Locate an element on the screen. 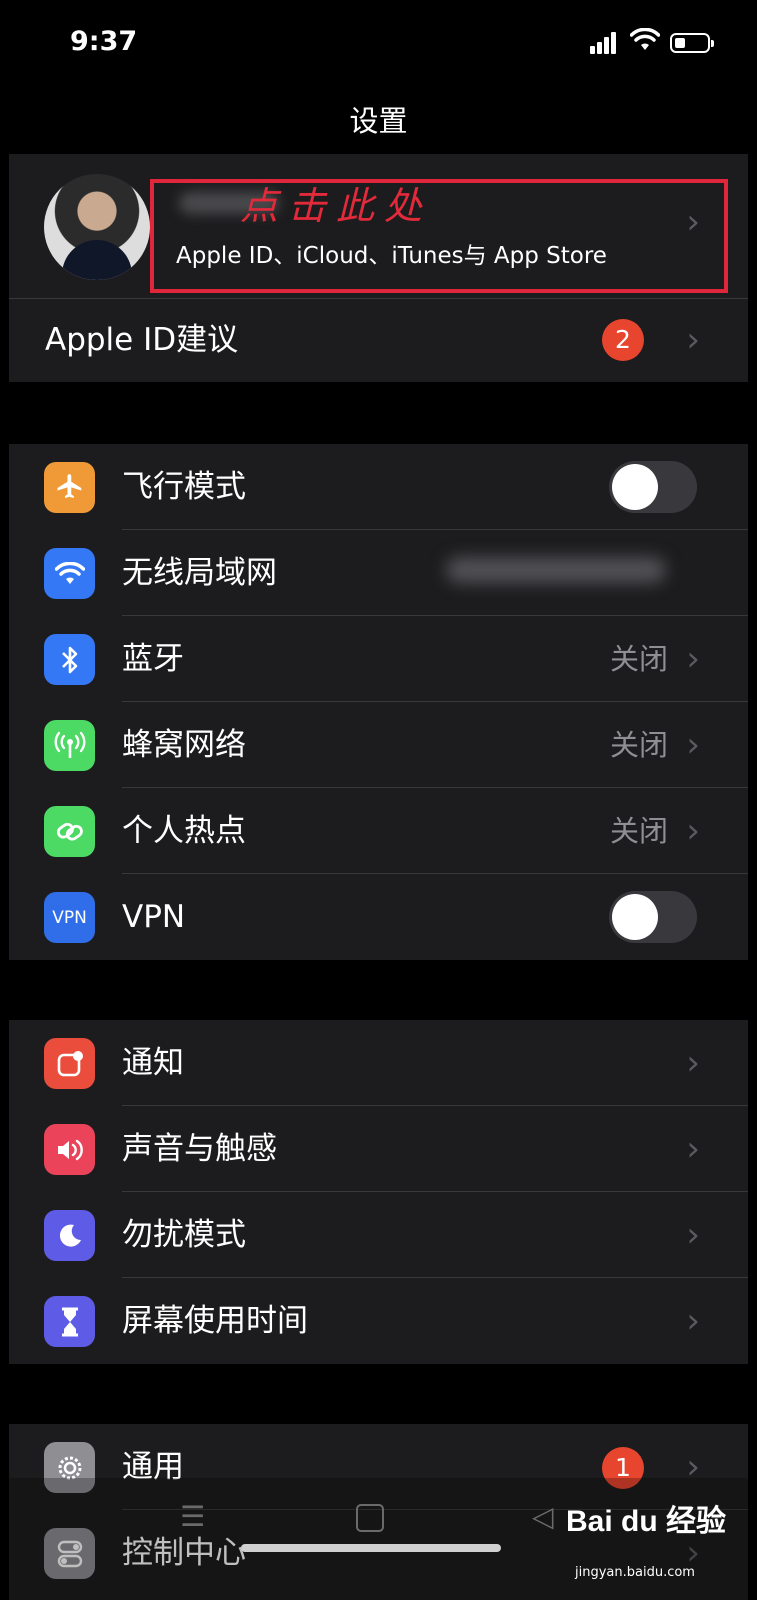  status-time: 9:37 is located at coordinates (104, 41).